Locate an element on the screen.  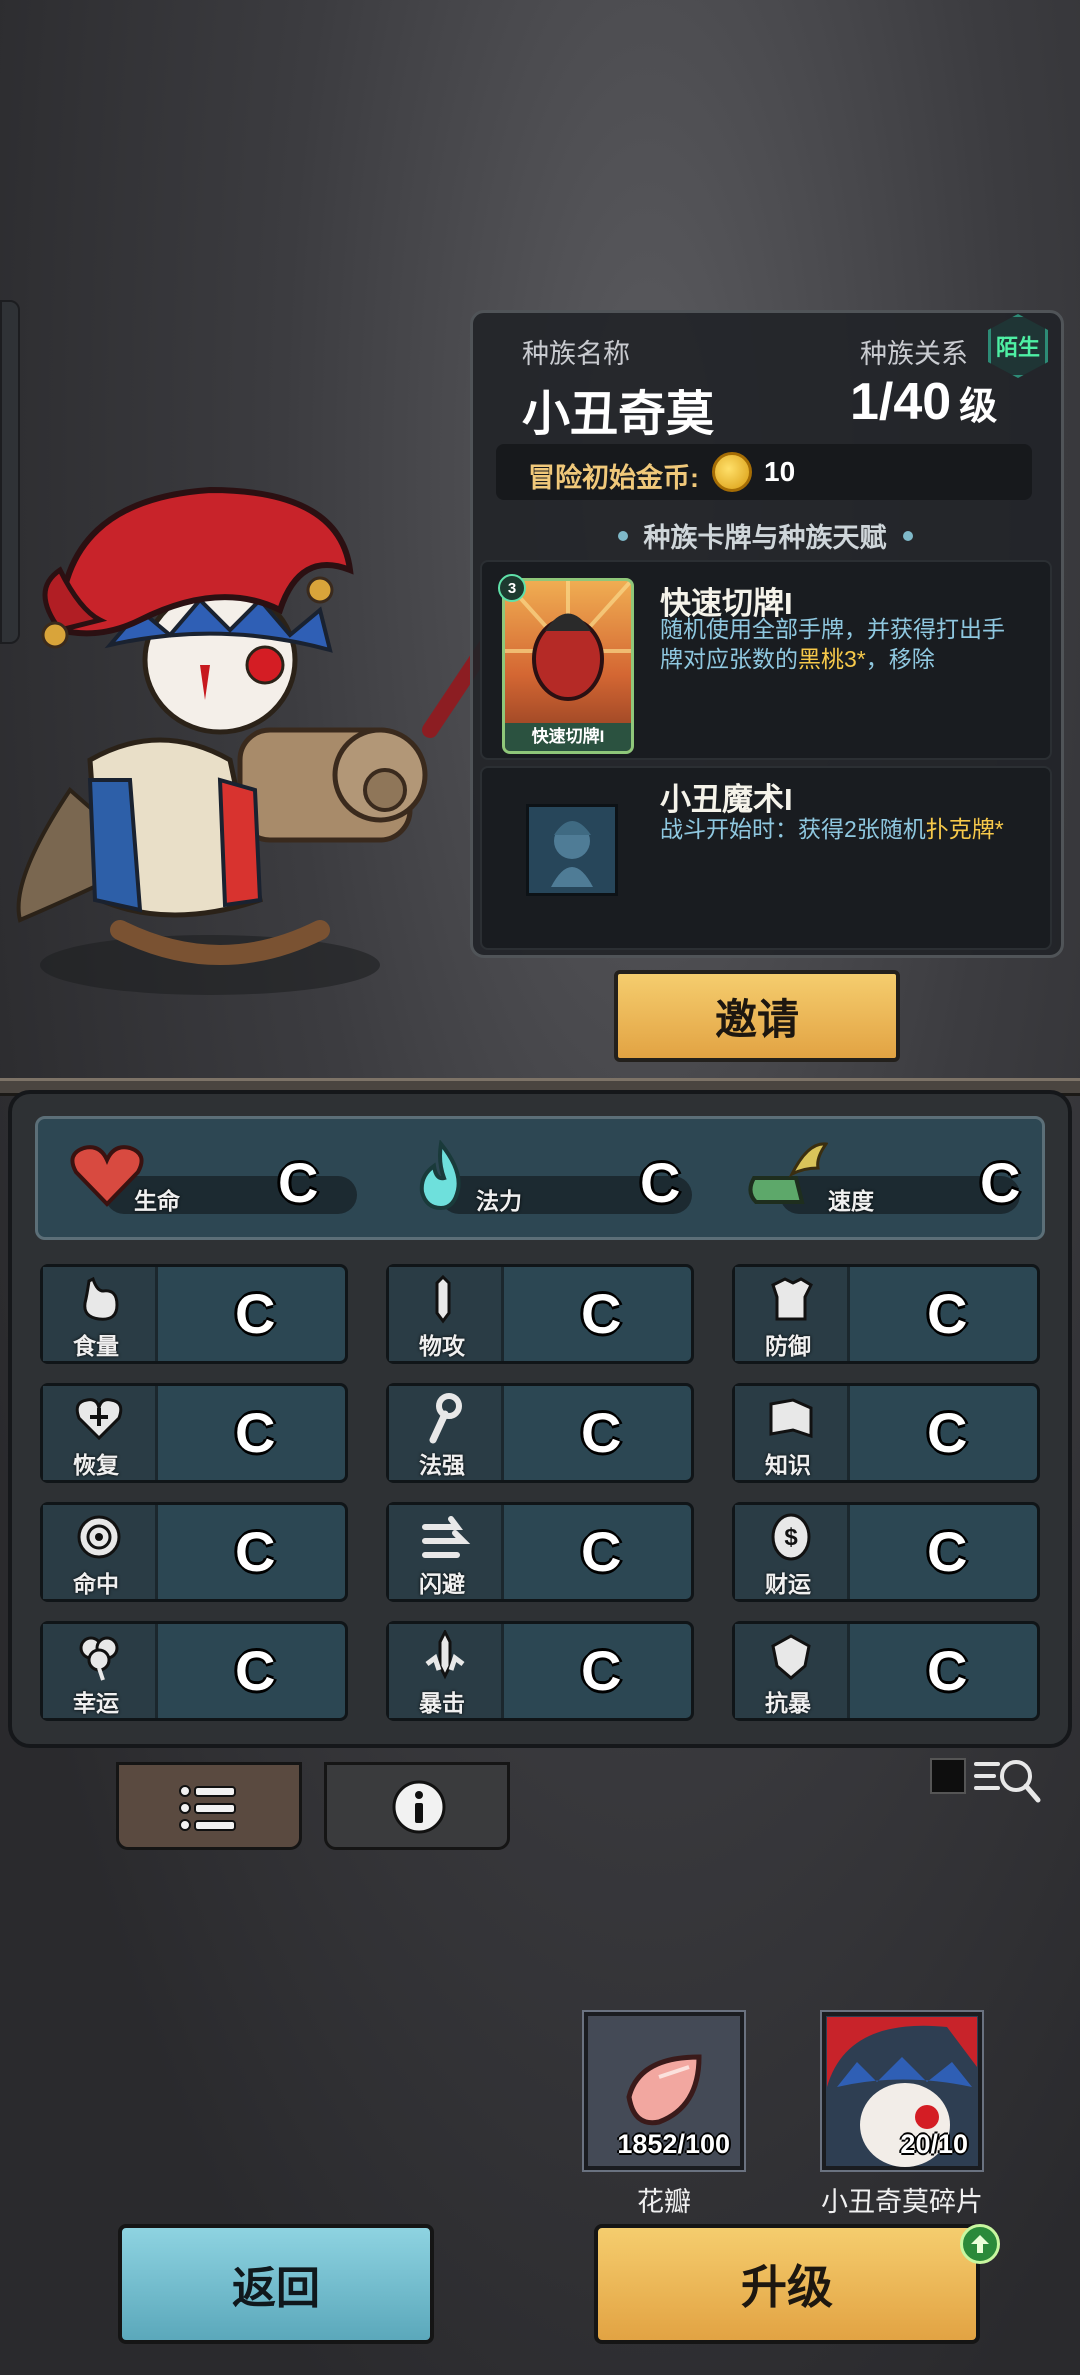
stat-icon-area: 暴击 is located at coordinates (446, 1671).